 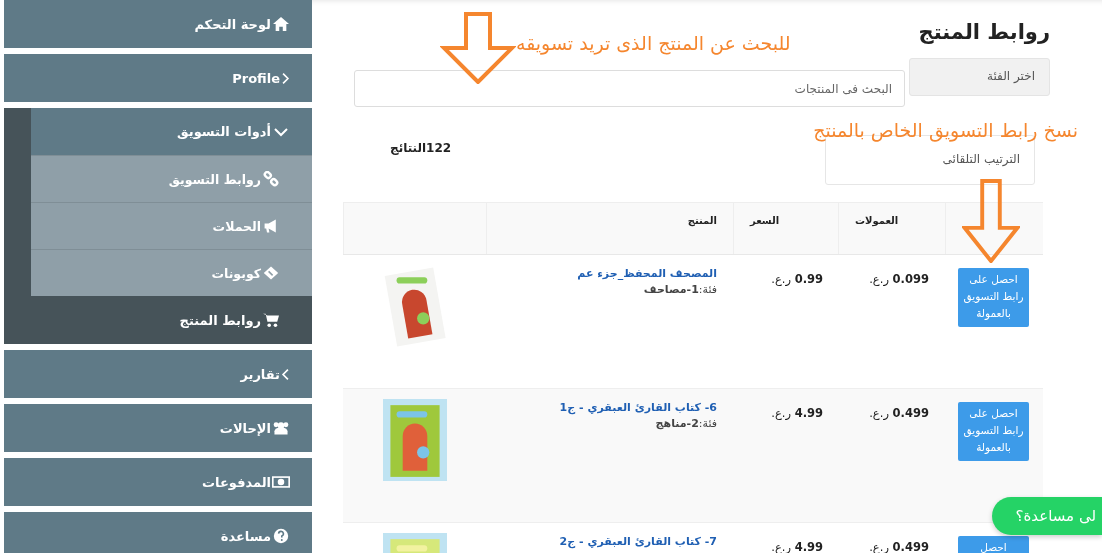 What do you see at coordinates (983, 32) in the screenshot?
I see `page-title: روابط المنتج` at bounding box center [983, 32].